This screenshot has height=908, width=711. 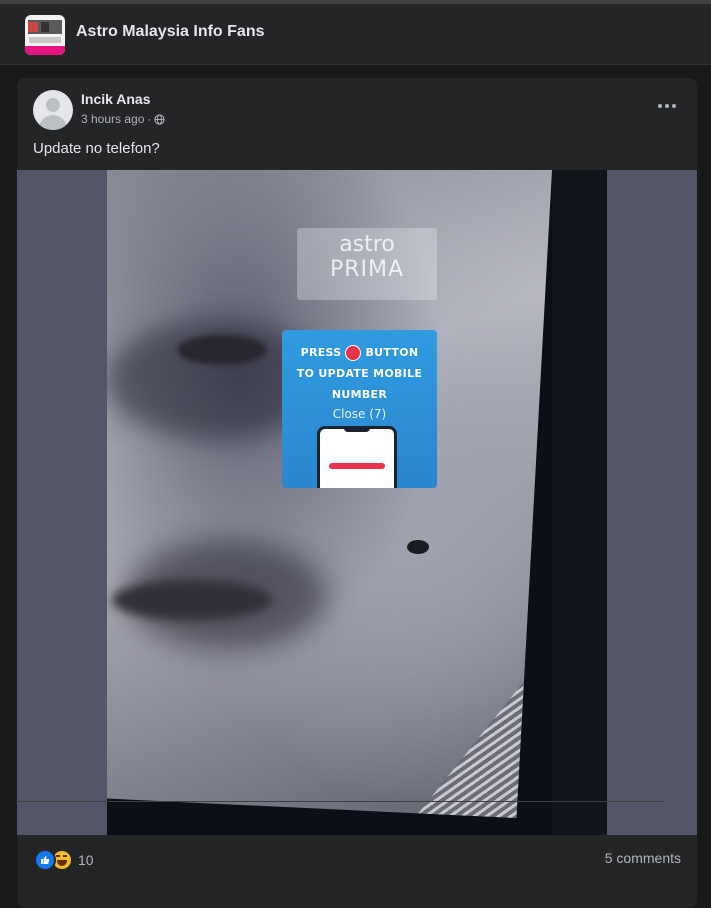 What do you see at coordinates (321, 352) in the screenshot?
I see `popup-press: PRESS` at bounding box center [321, 352].